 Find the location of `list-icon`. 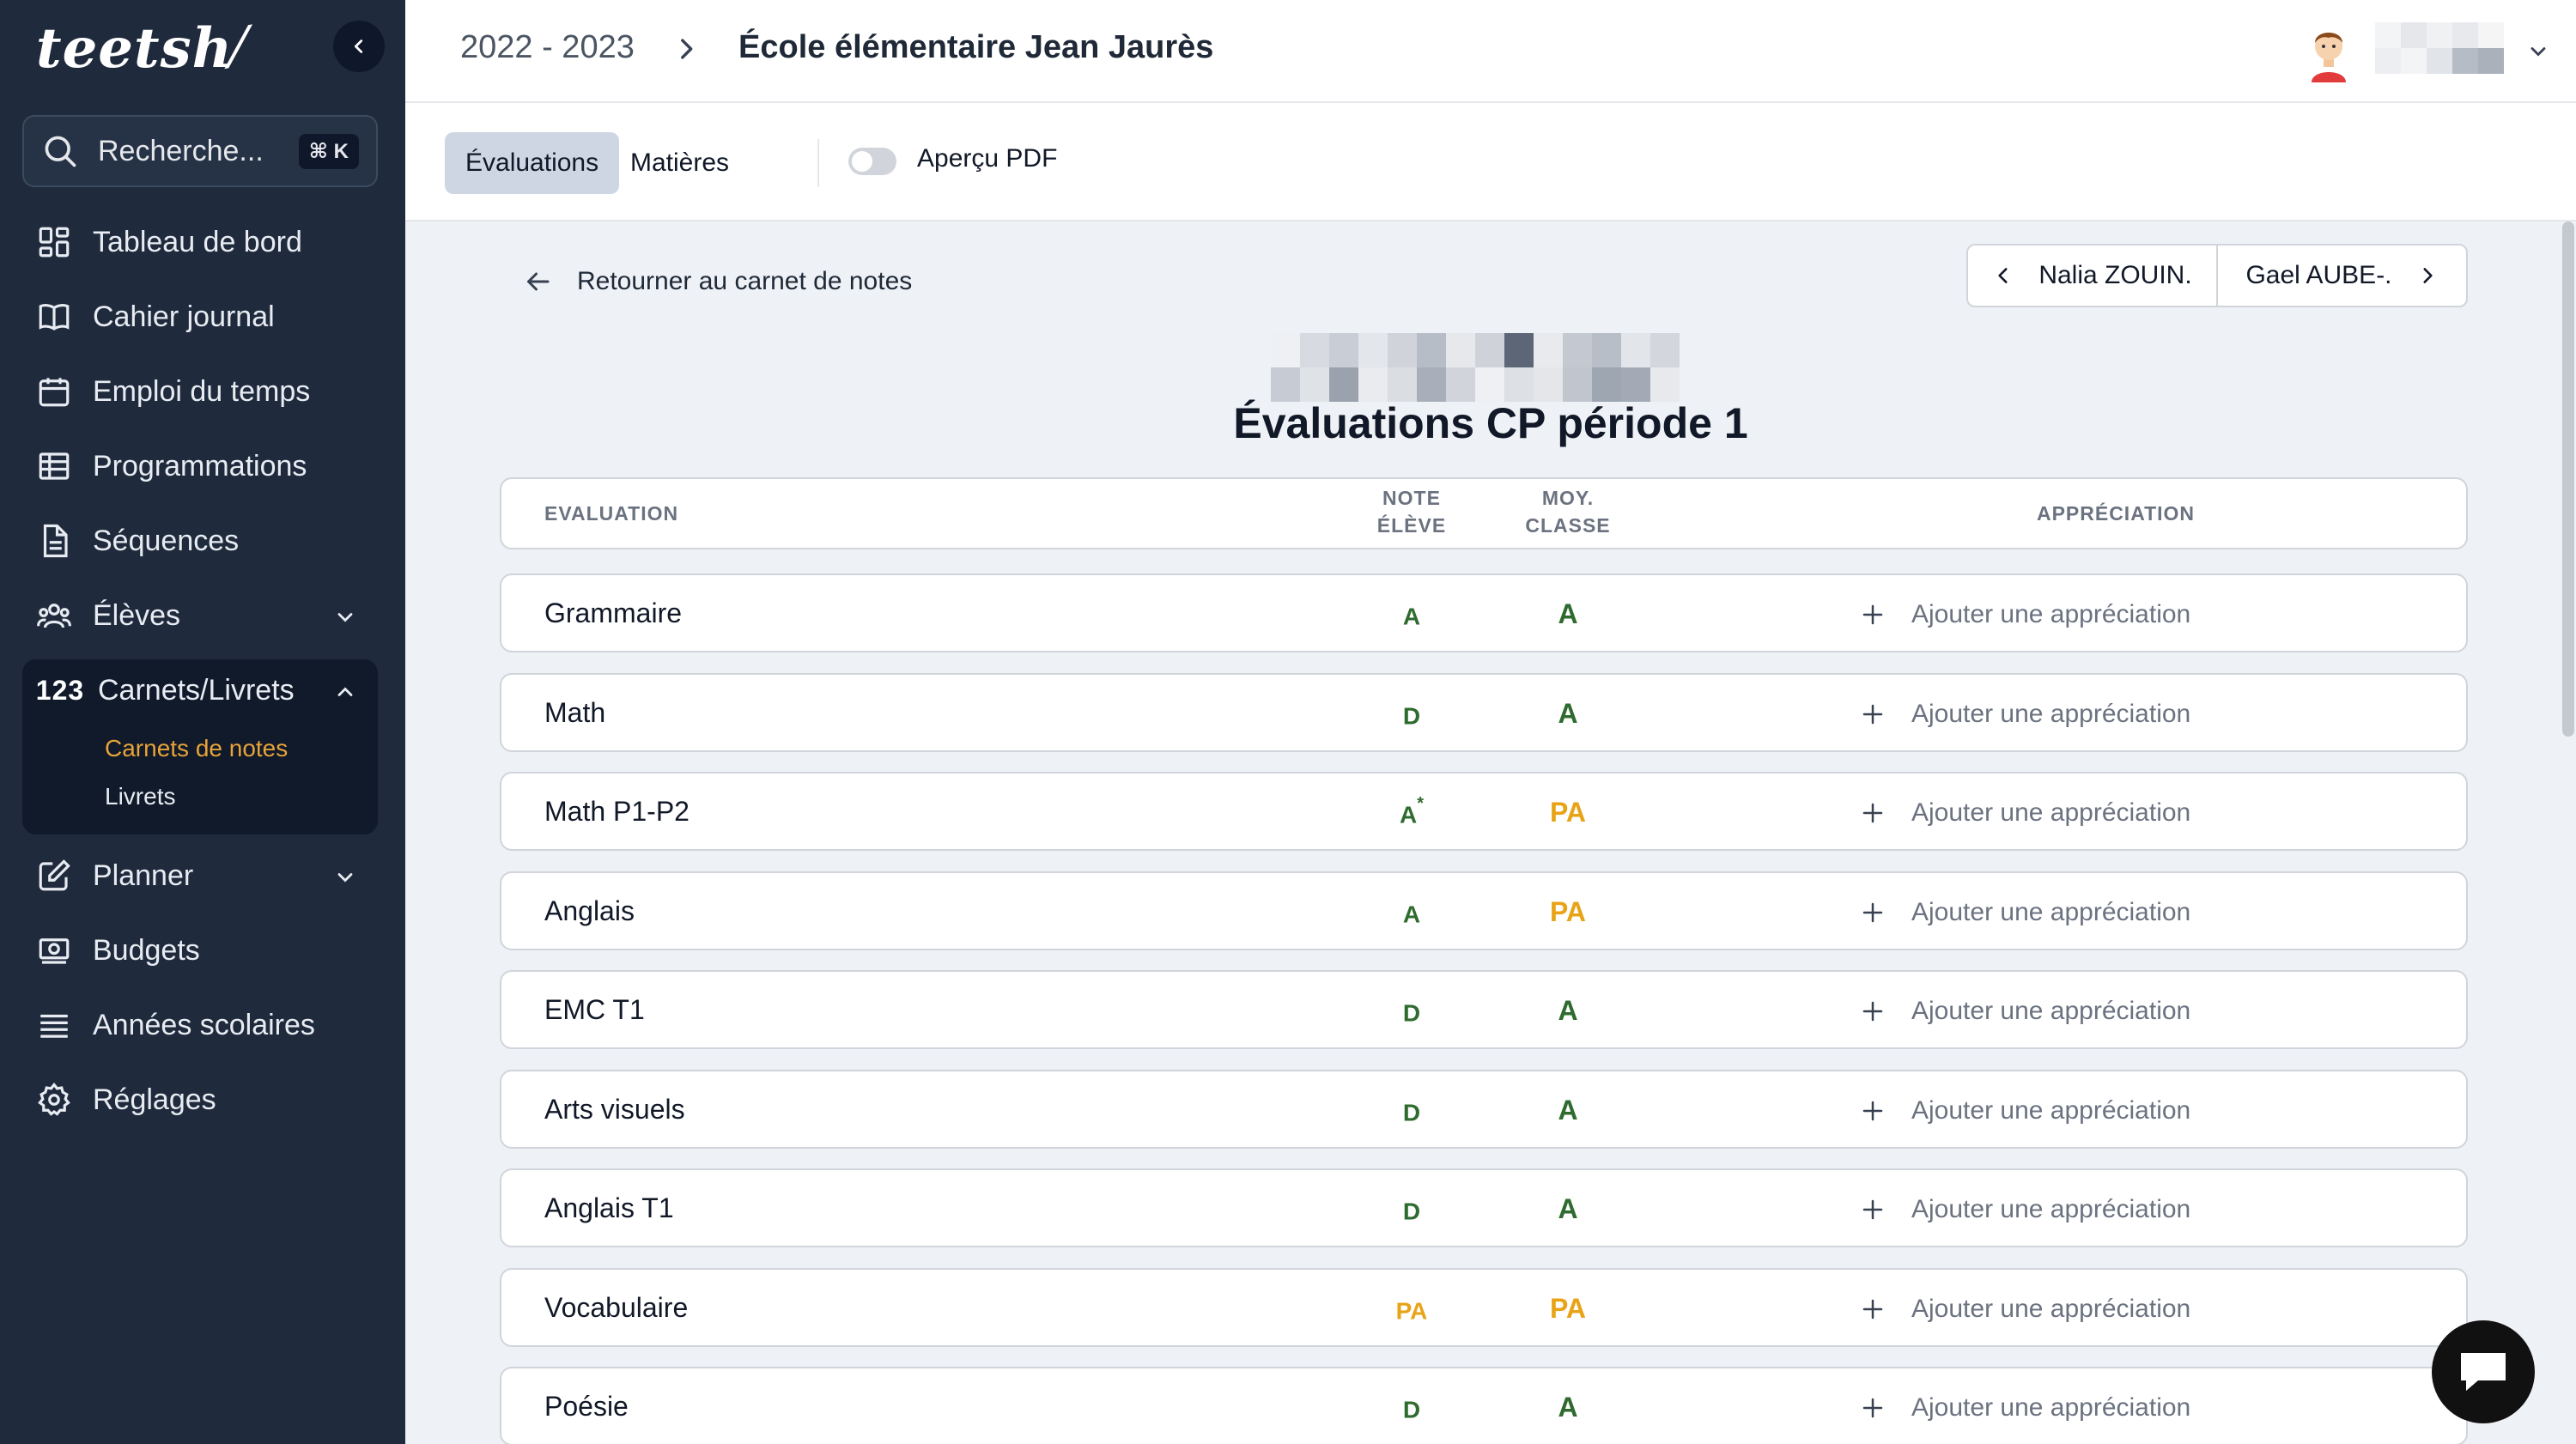

list-icon is located at coordinates (54, 1025).